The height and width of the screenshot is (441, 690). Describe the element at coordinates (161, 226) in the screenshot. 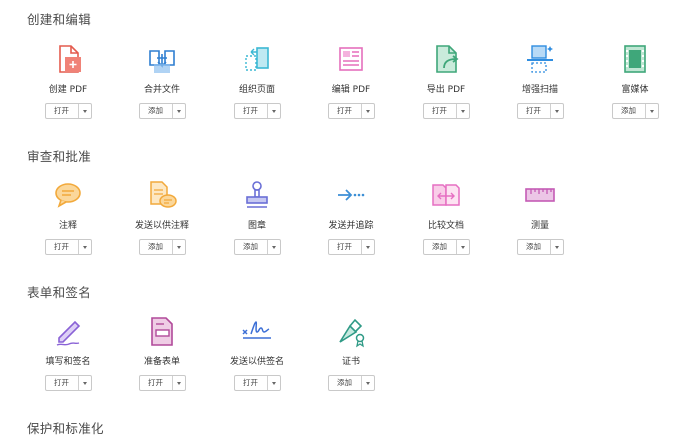

I see `tool-label: 发送以供注释` at that location.